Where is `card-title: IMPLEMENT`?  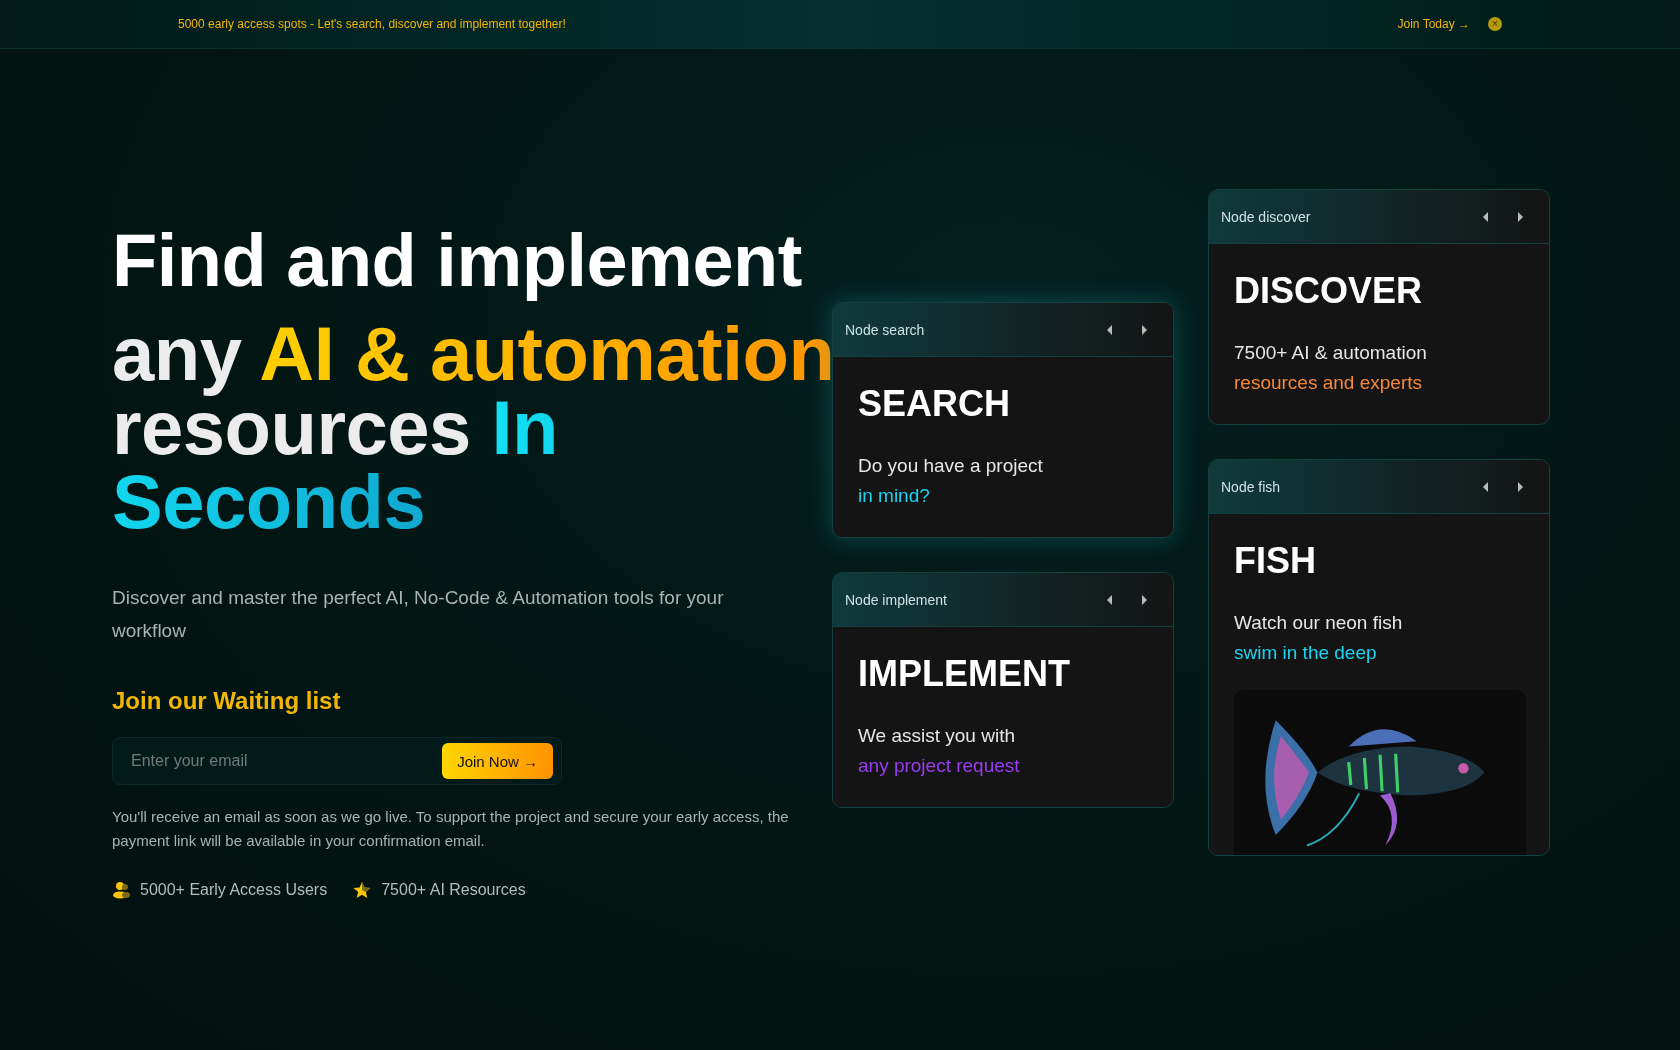
card-title: IMPLEMENT is located at coordinates (964, 674).